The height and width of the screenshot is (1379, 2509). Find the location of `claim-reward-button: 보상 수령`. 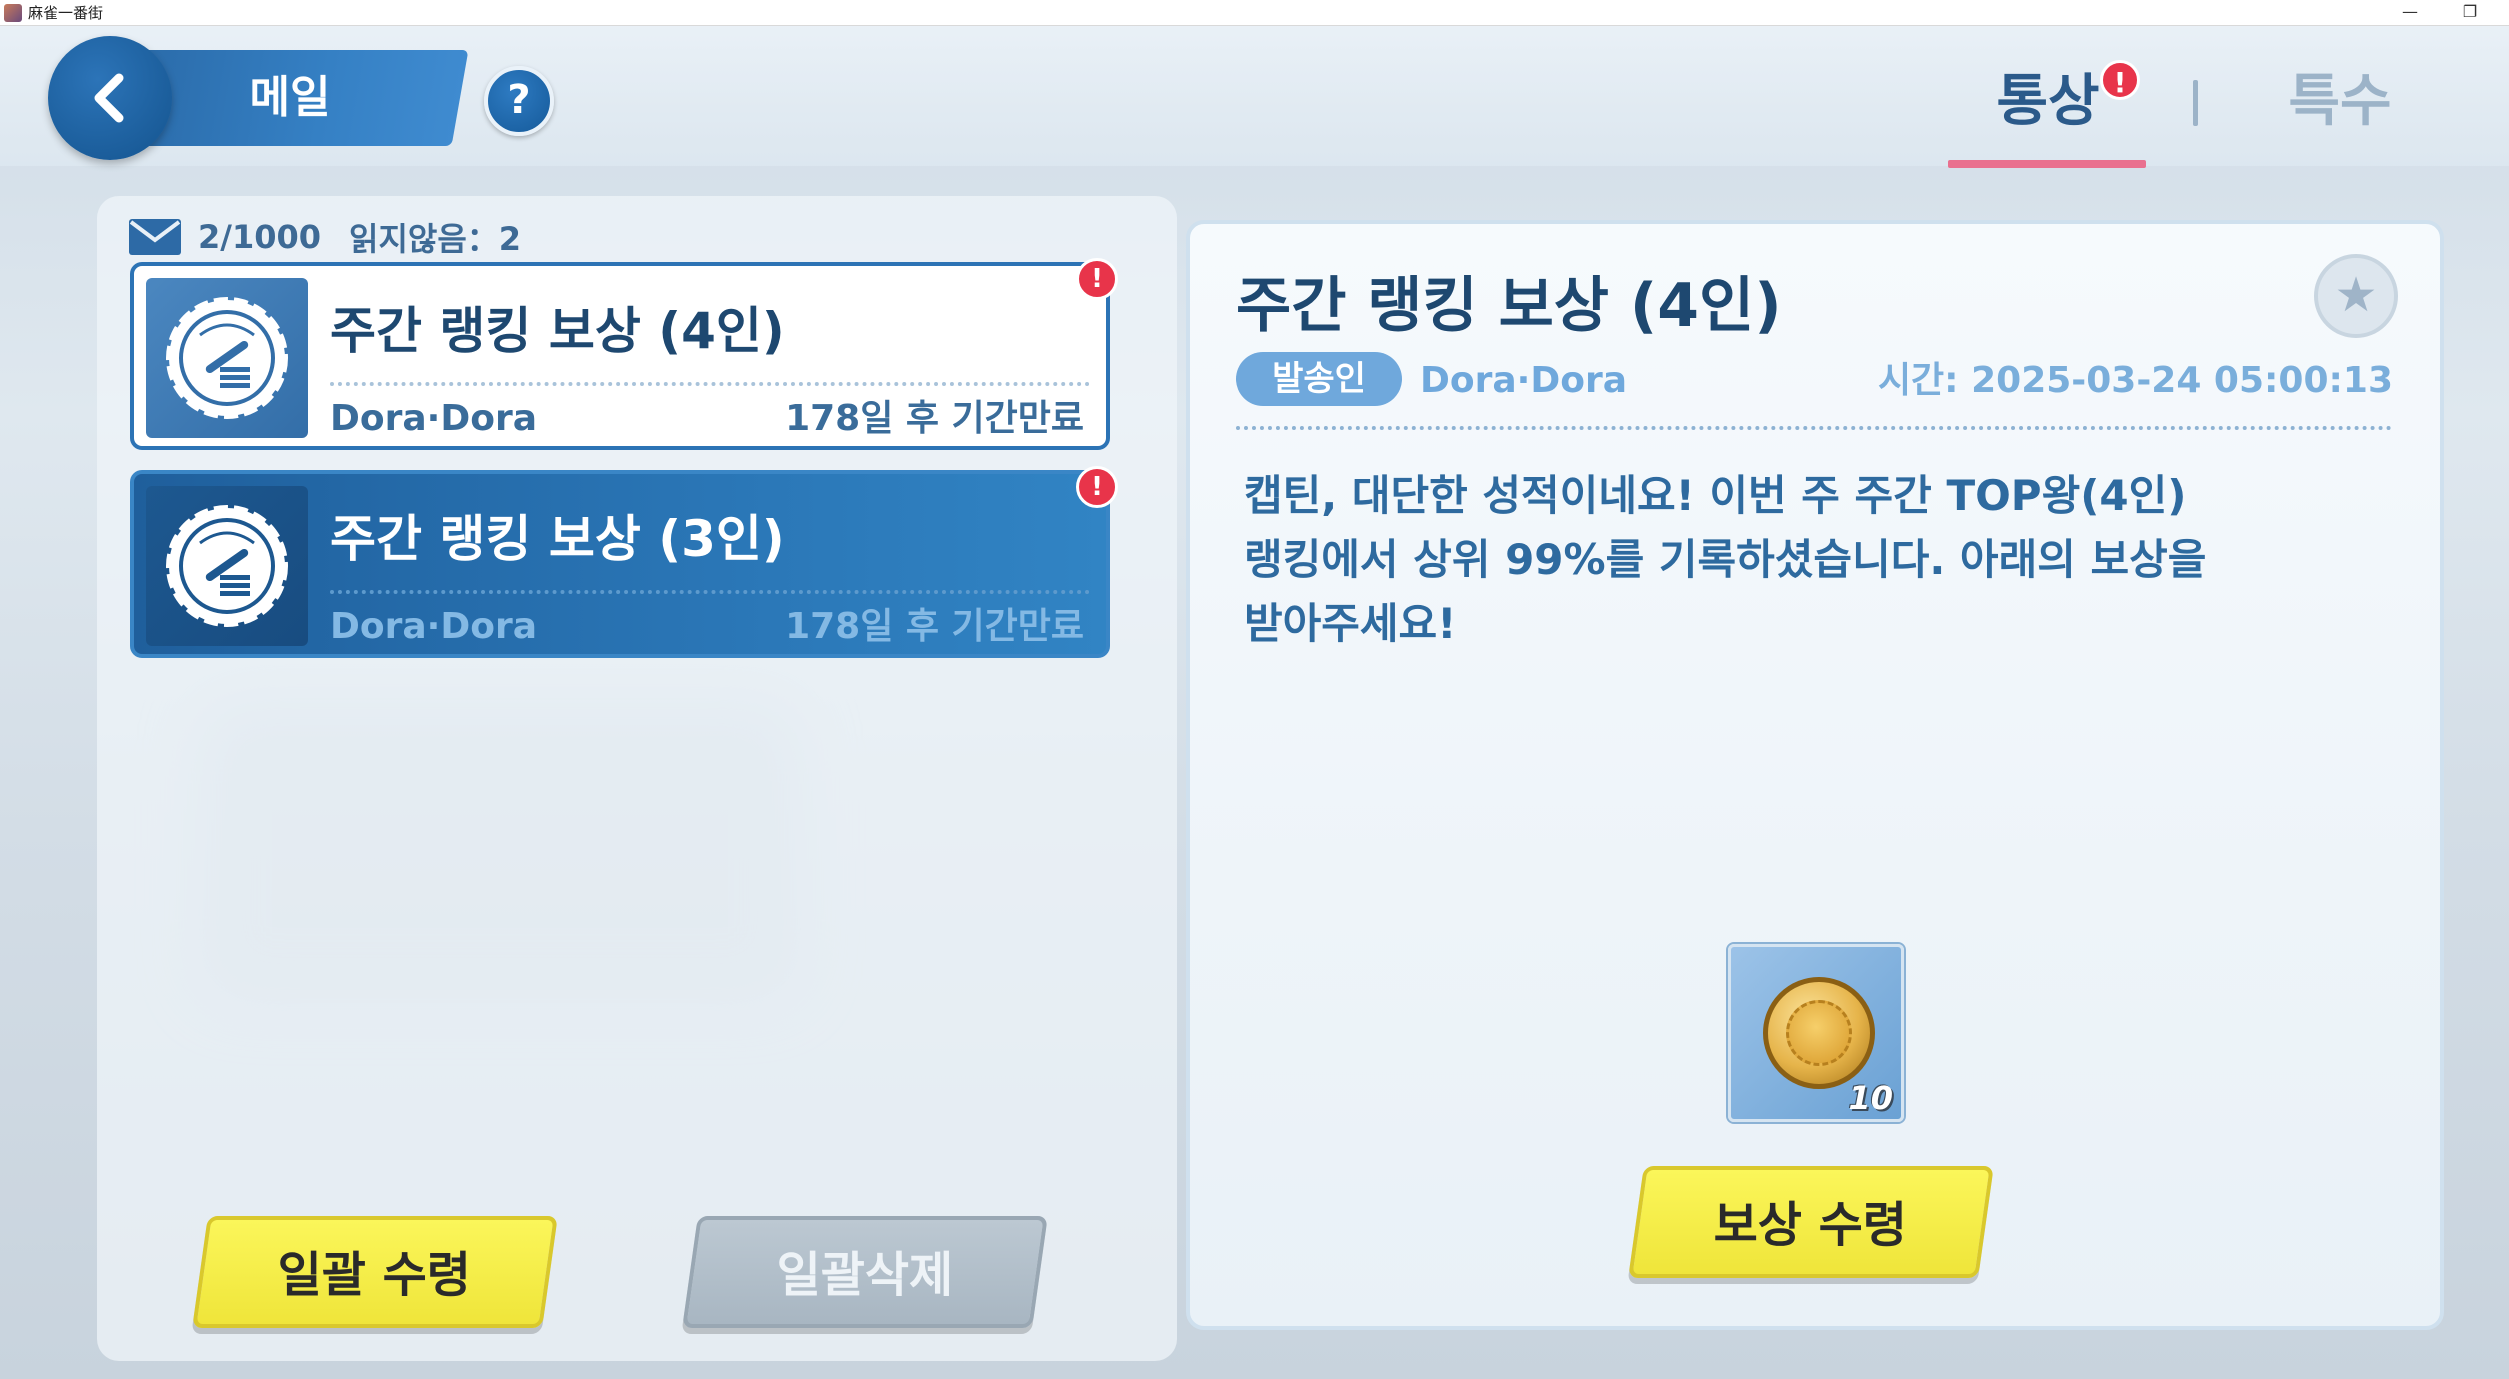

claim-reward-button: 보상 수령 is located at coordinates (1811, 1222).